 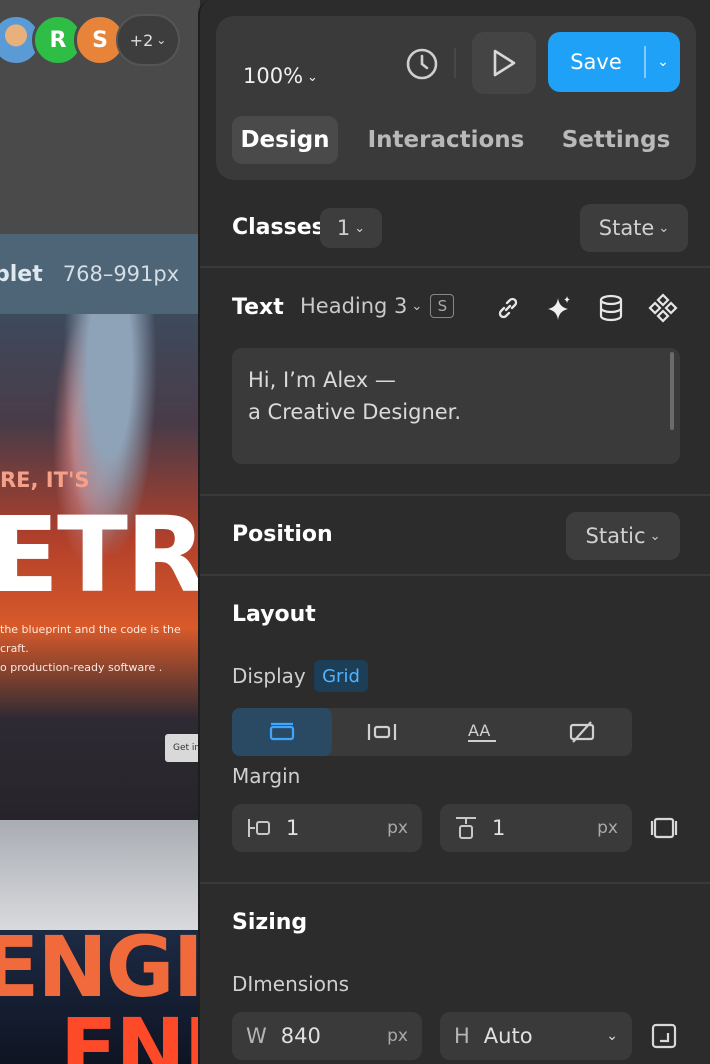 I want to click on margin-label: Margin, so click(x=266, y=776).